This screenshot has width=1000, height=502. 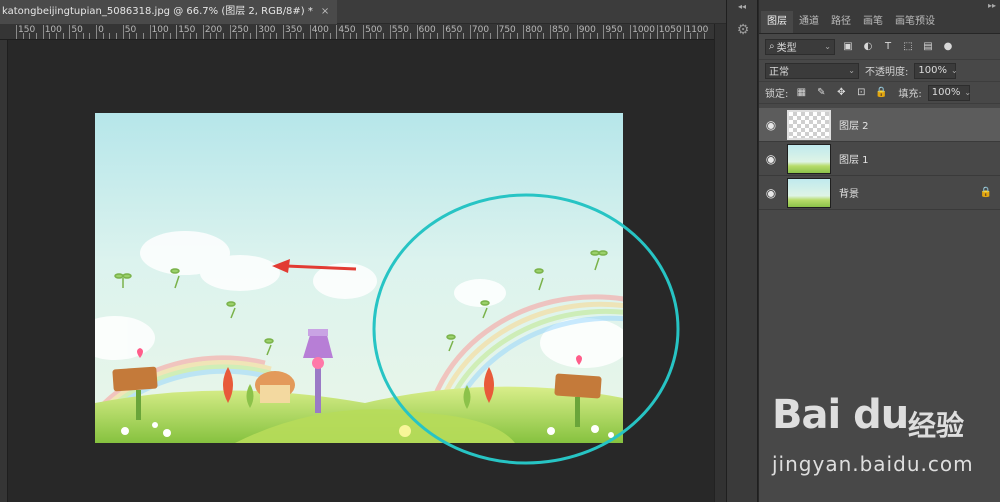 What do you see at coordinates (742, 251) in the screenshot?
I see `collapsed-panel-strip: ◂◂ ⚙` at bounding box center [742, 251].